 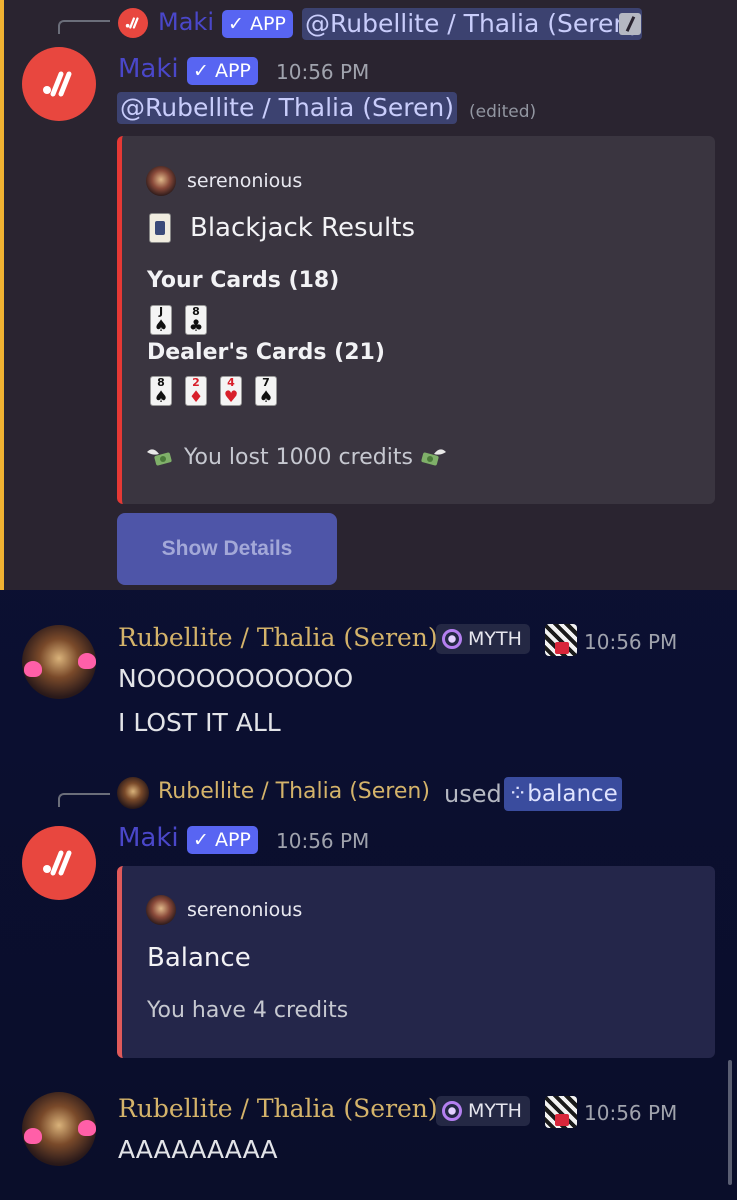 I want to click on your-cards-label: Your Cards (18), so click(x=243, y=280).